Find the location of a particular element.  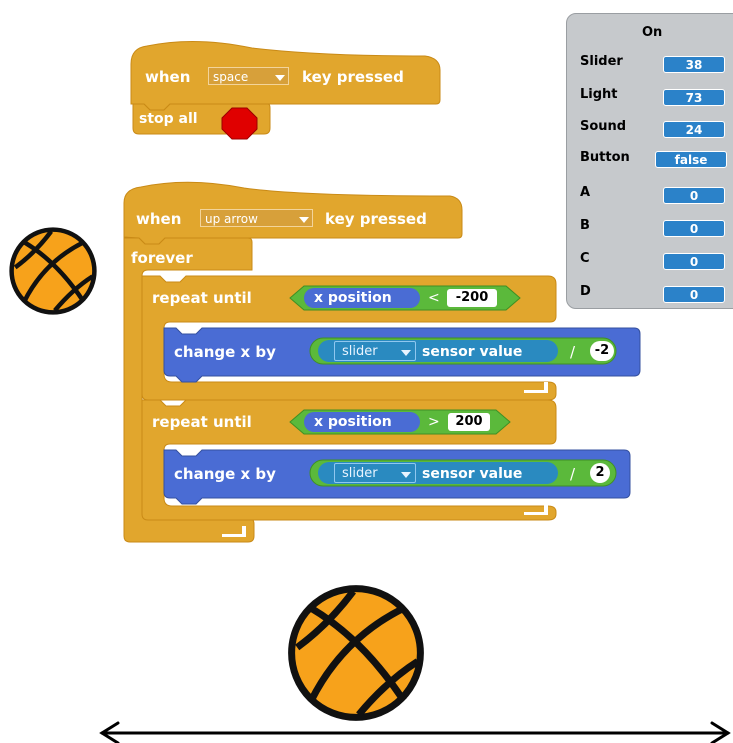

sensor-label-d: D is located at coordinates (585, 291).